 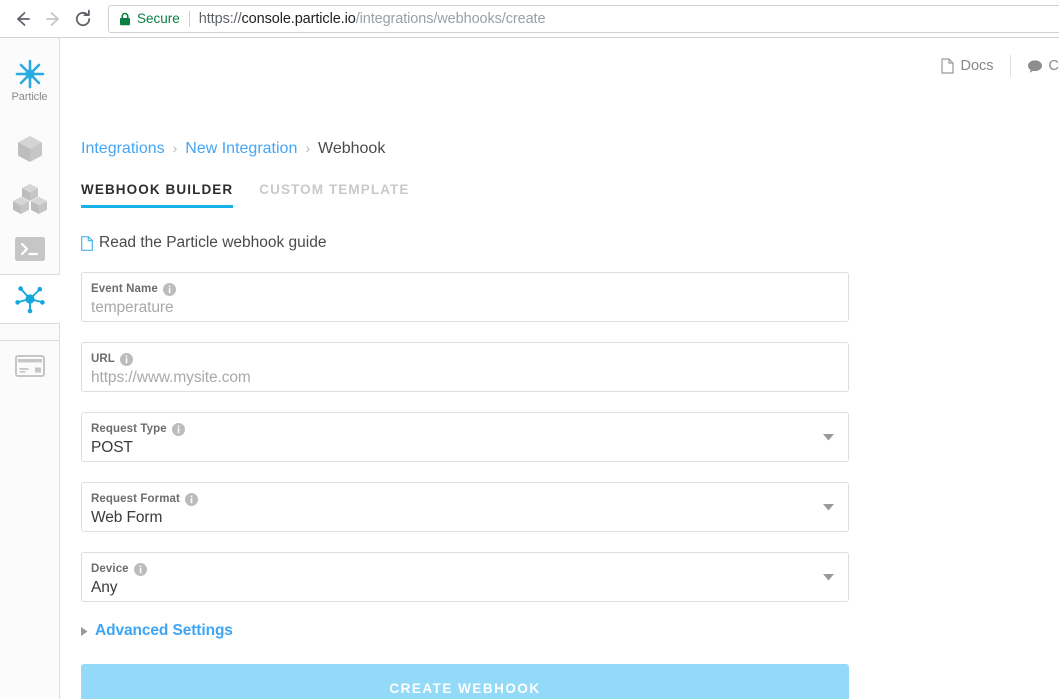 I want to click on sidebar-item-integrations, so click(x=30, y=299).